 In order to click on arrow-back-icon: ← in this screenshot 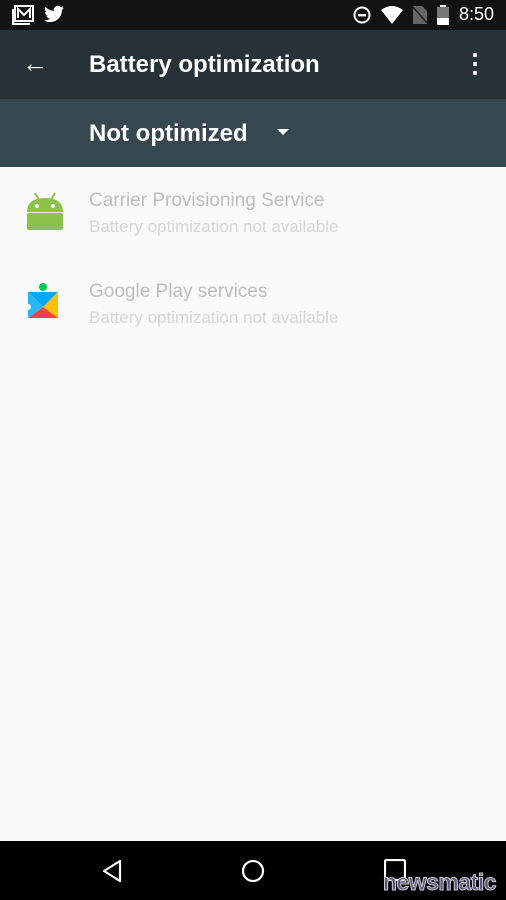, I will do `click(35, 63)`.